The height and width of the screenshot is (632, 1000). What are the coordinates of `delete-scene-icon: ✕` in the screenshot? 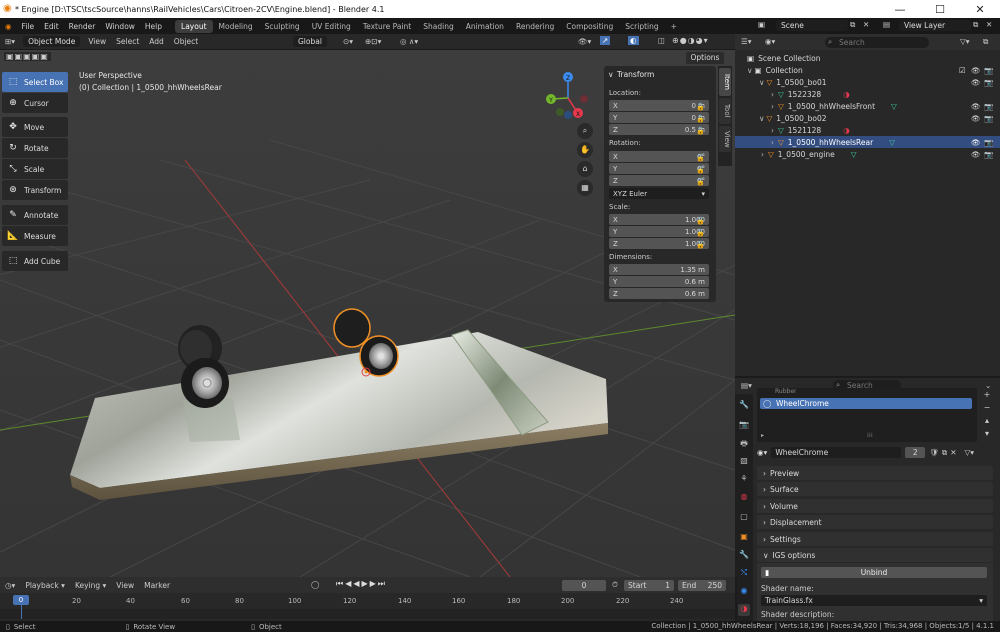 It's located at (866, 24).